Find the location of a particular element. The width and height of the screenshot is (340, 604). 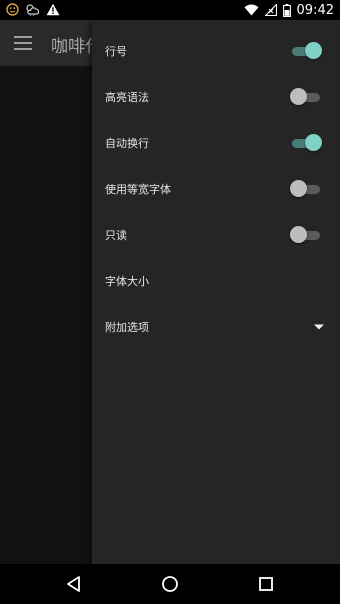

home-icon is located at coordinates (170, 584).